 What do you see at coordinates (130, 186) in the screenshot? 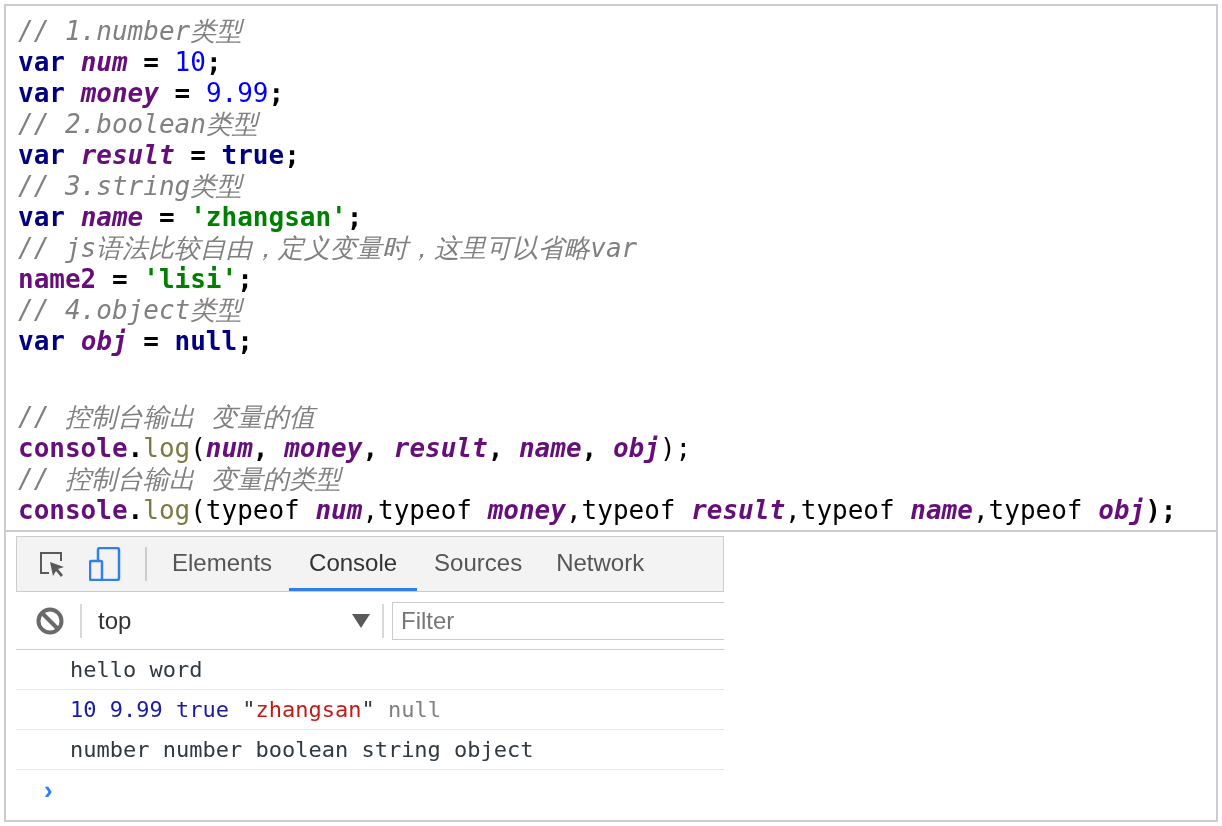
I see `code-comment: // 3.string类型` at bounding box center [130, 186].